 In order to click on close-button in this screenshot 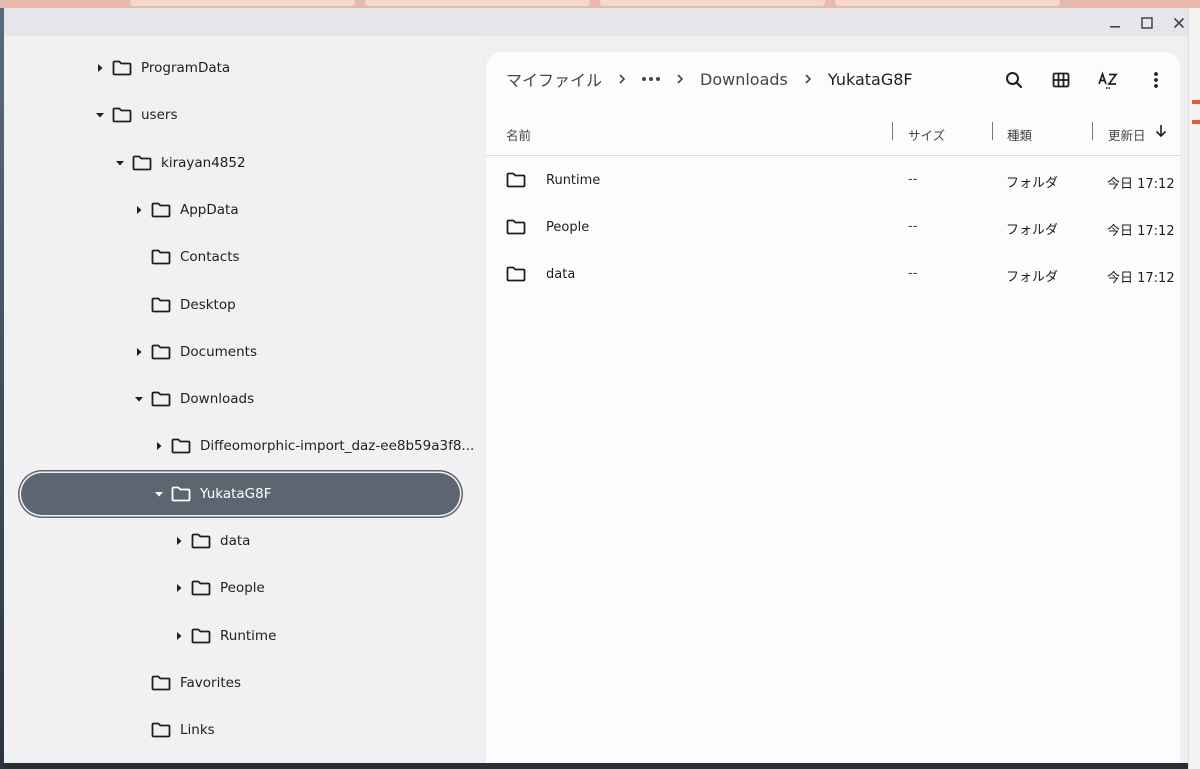, I will do `click(1178, 23)`.